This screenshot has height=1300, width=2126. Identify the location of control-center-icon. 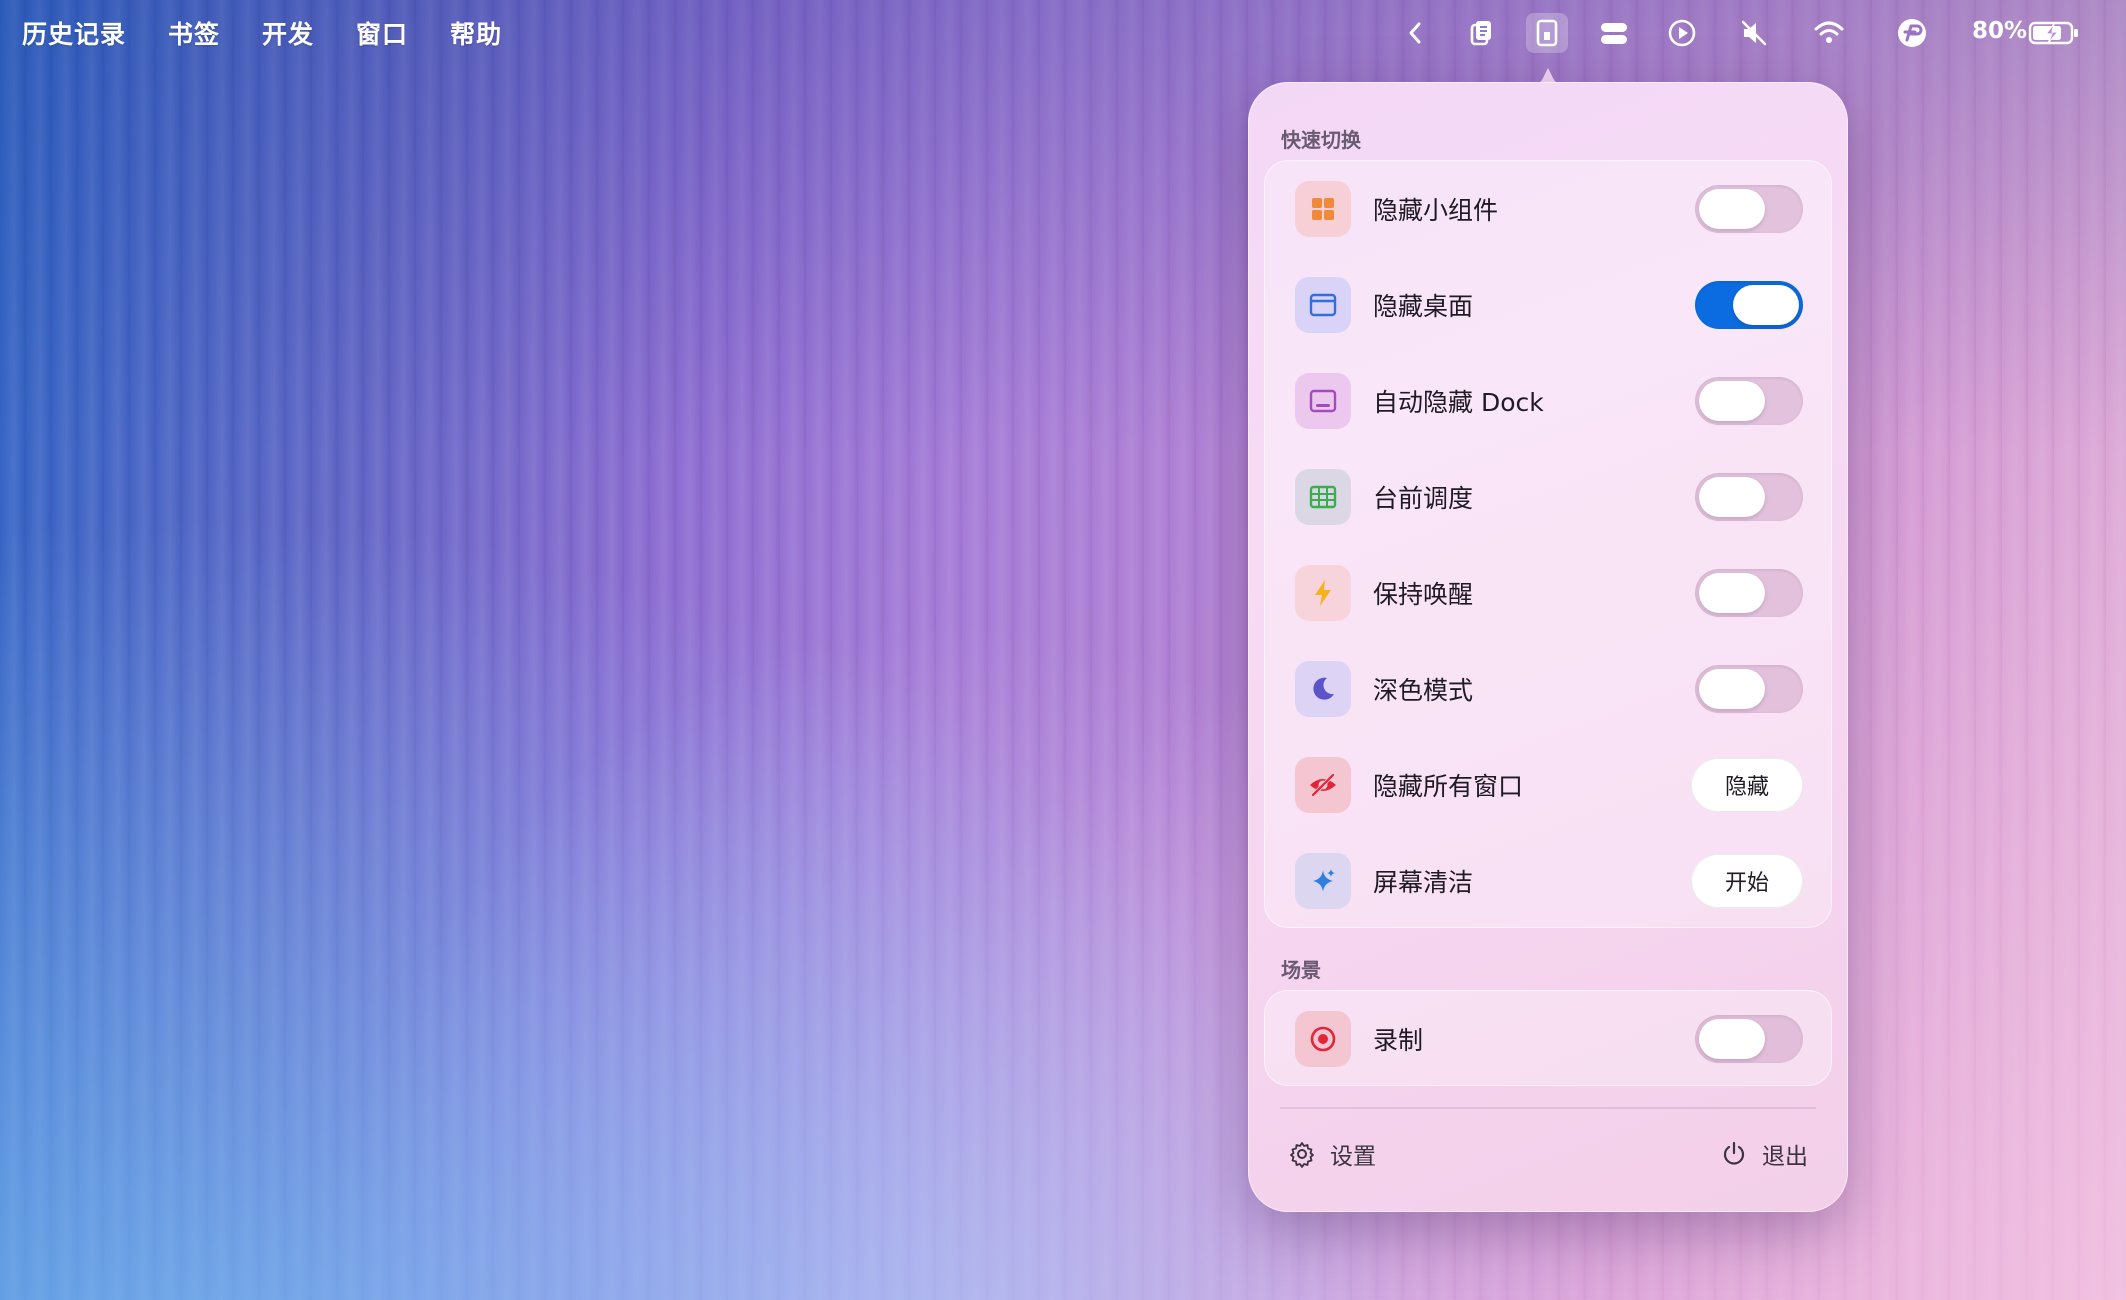
(1614, 33).